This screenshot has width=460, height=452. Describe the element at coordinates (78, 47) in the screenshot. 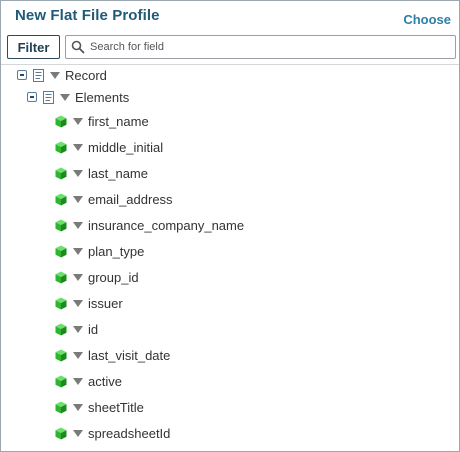

I see `search-icon` at that location.